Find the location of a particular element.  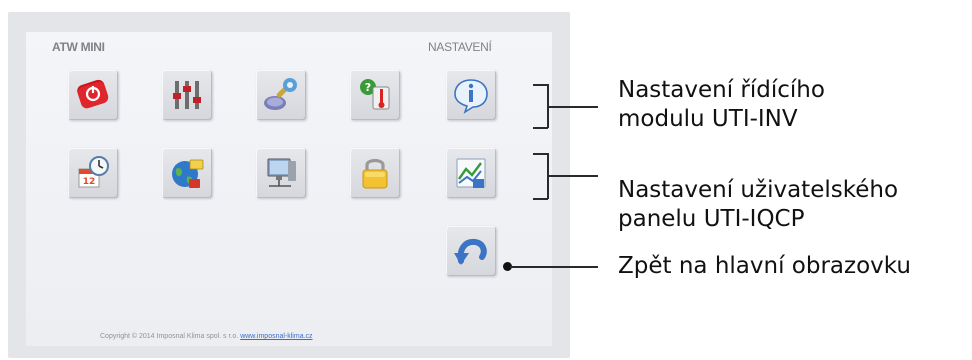

power-icon is located at coordinates (93, 94).